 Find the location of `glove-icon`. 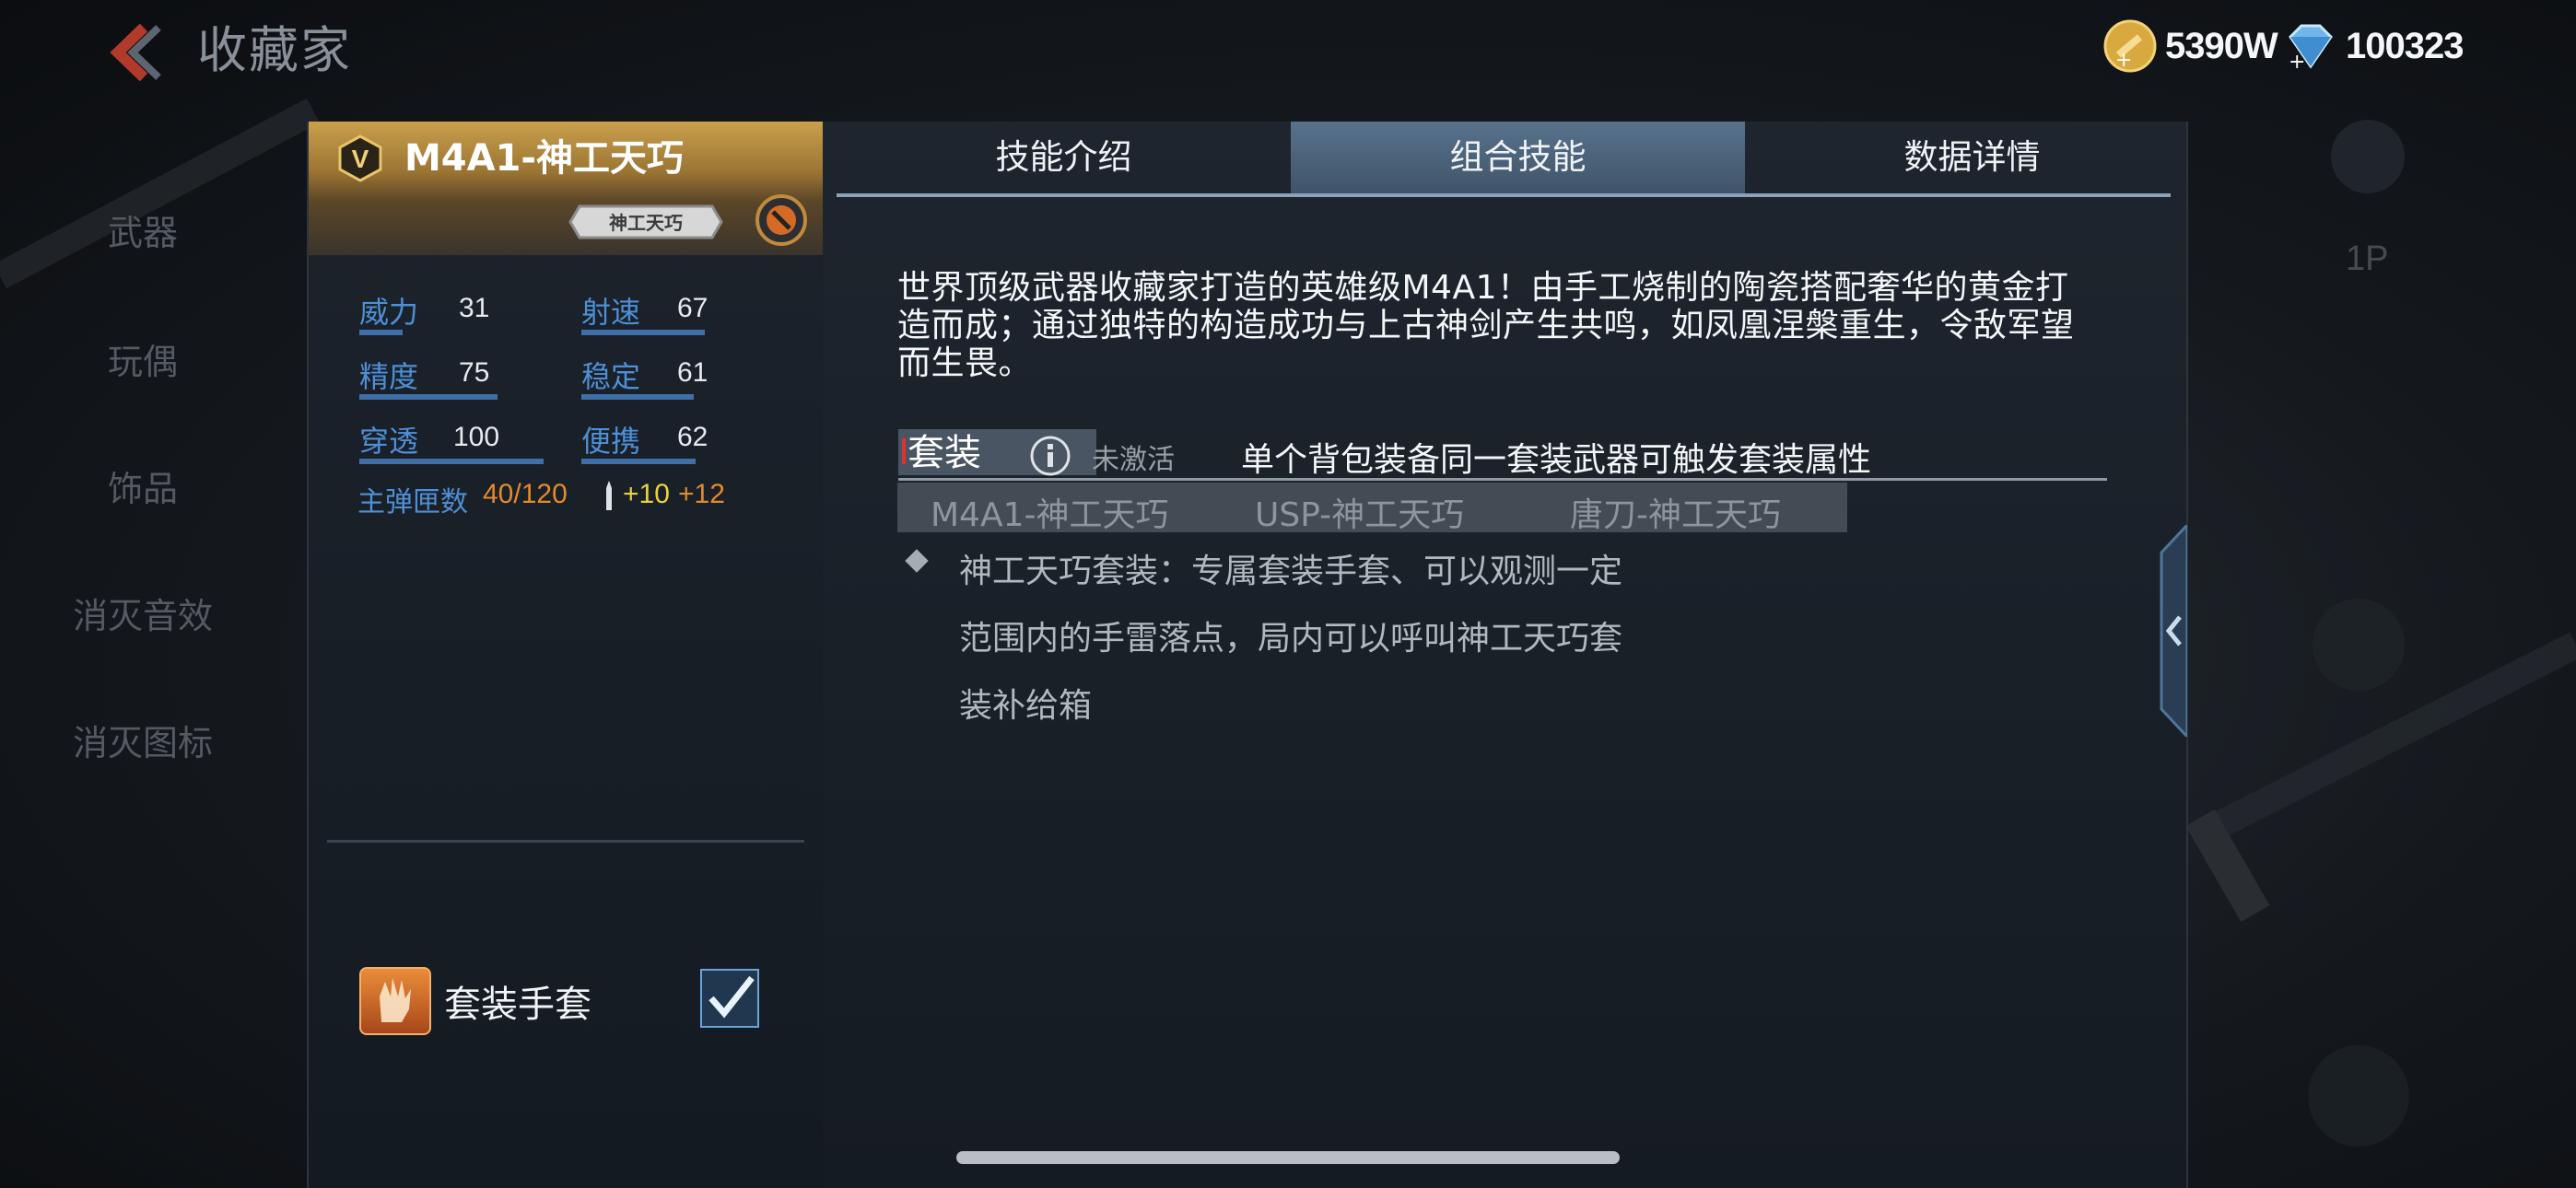

glove-icon is located at coordinates (395, 1001).